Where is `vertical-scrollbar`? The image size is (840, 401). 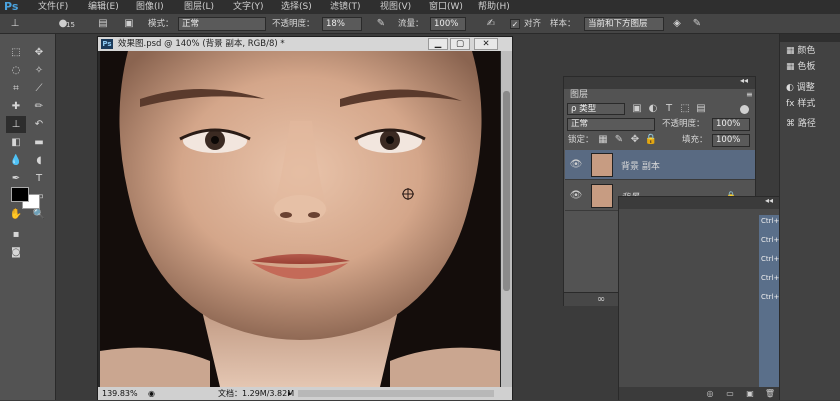
vertical-scrollbar is located at coordinates (506, 219).